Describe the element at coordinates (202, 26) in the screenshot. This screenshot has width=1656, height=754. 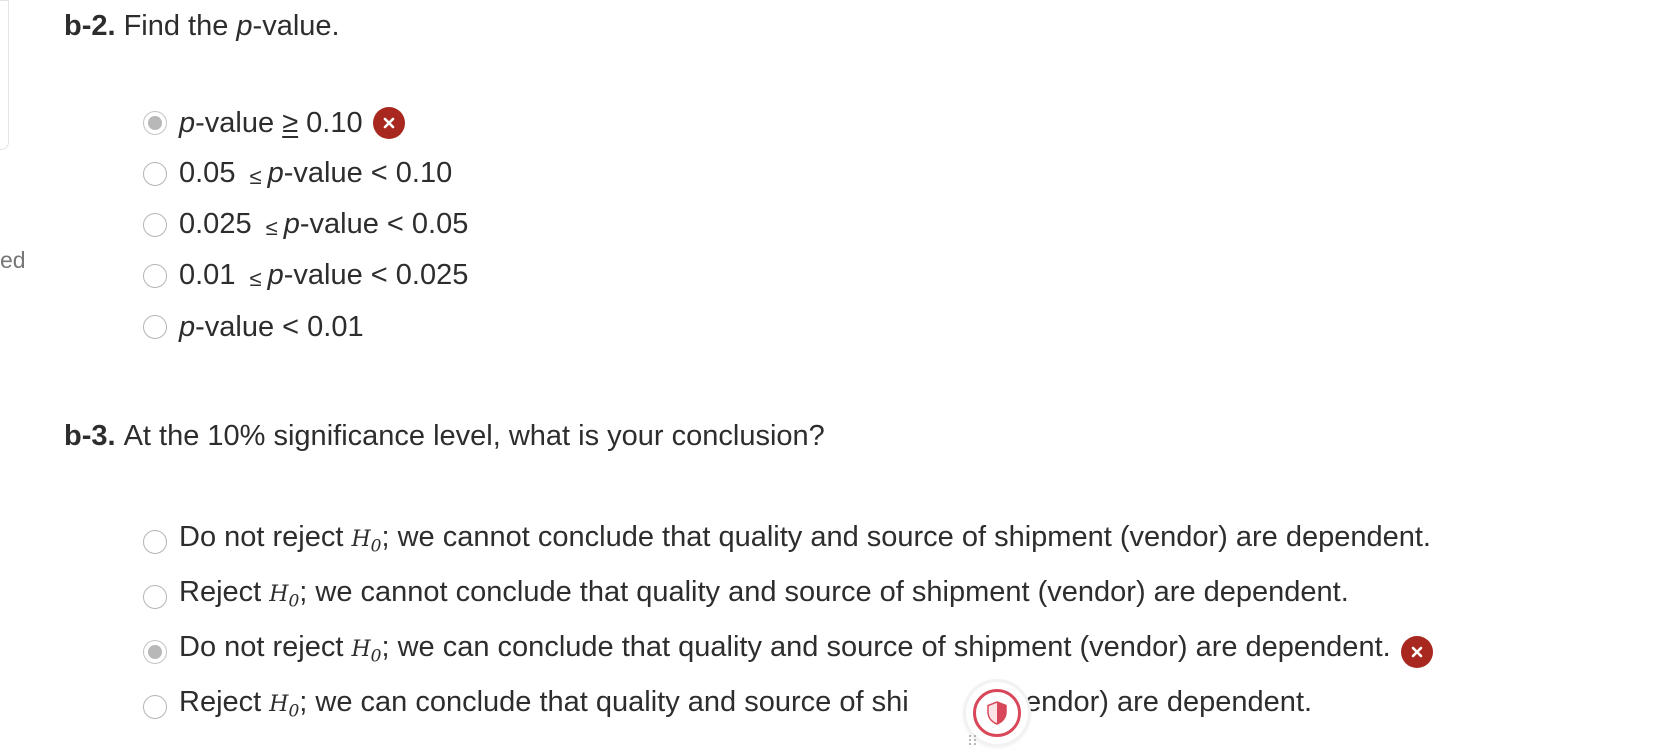
I see `question-b2-prompt: b-2. Find the p-value.` at that location.